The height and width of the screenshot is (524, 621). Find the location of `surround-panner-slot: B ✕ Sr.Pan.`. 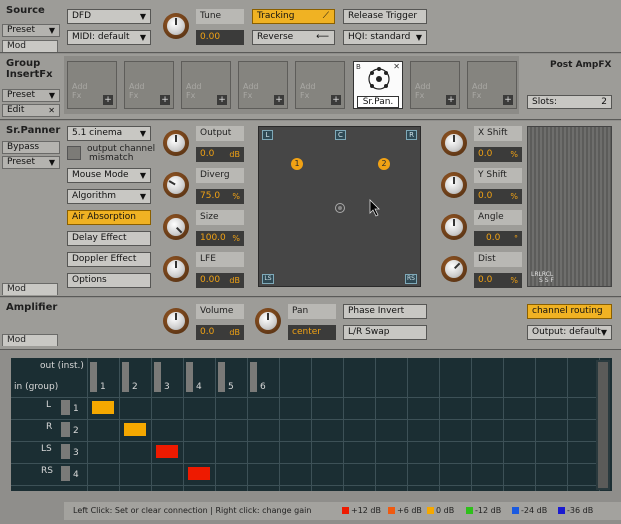

surround-panner-slot: B ✕ Sr.Pan. is located at coordinates (378, 85).